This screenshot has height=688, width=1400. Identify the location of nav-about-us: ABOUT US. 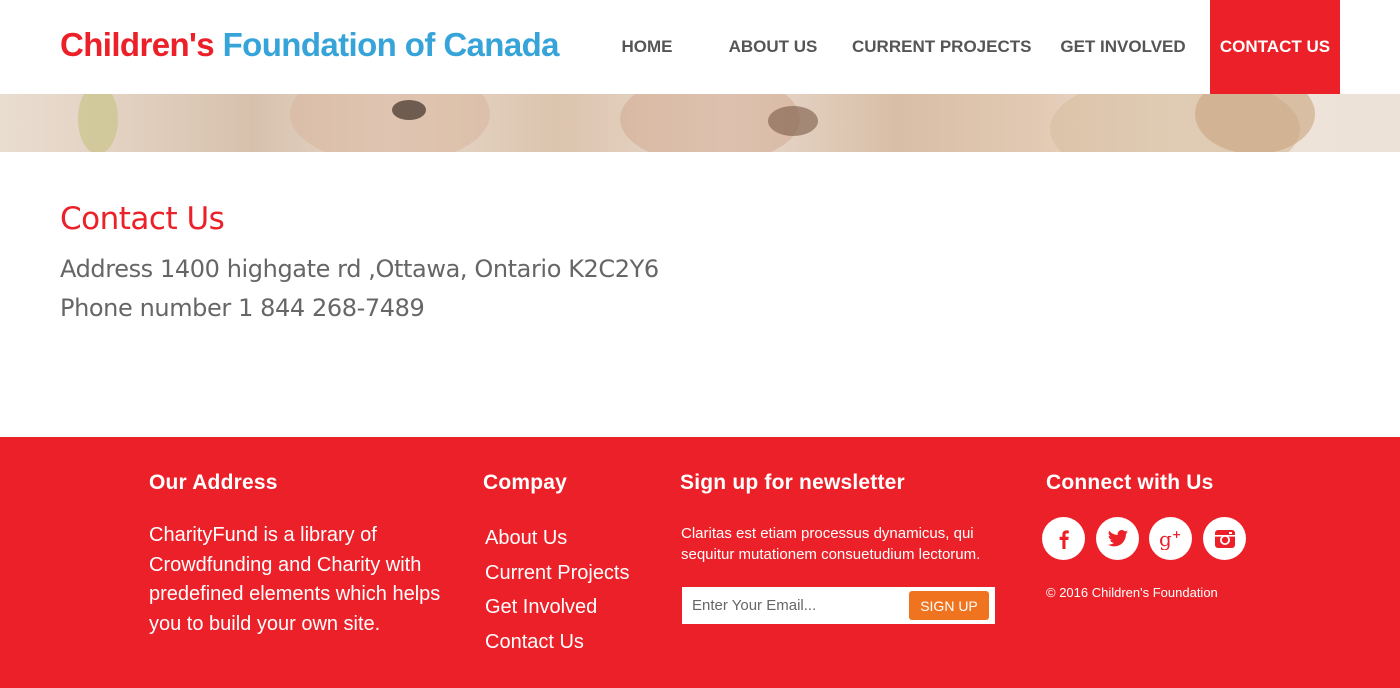
(773, 47).